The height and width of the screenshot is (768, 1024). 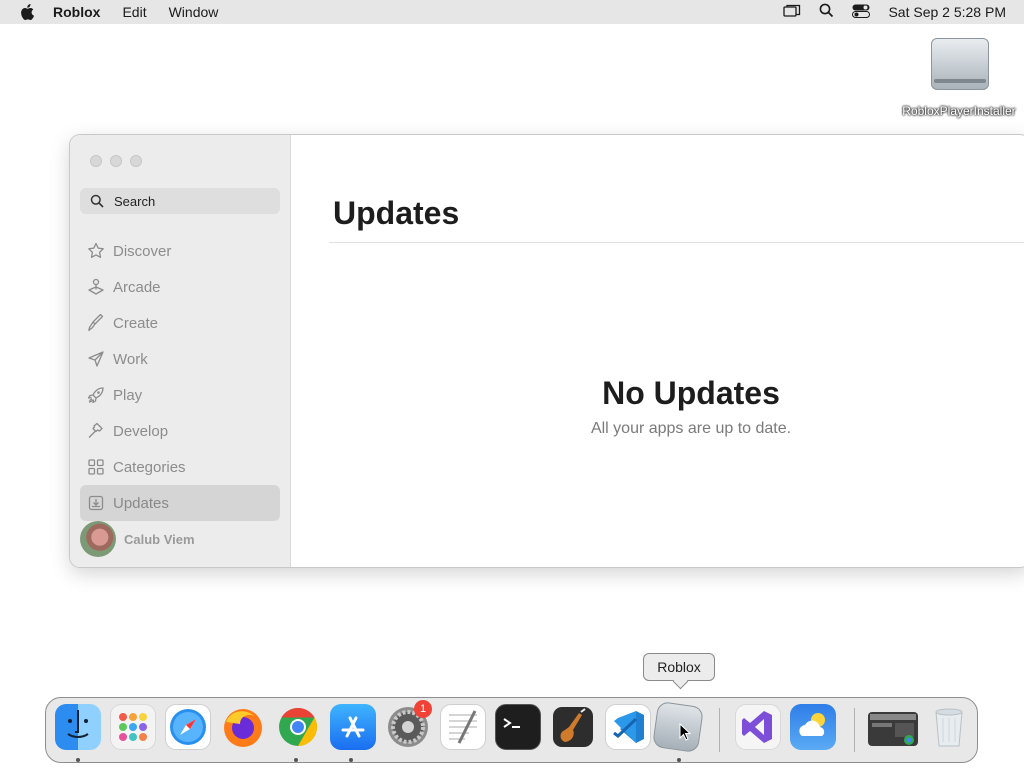 I want to click on vscode-icon, so click(x=628, y=727).